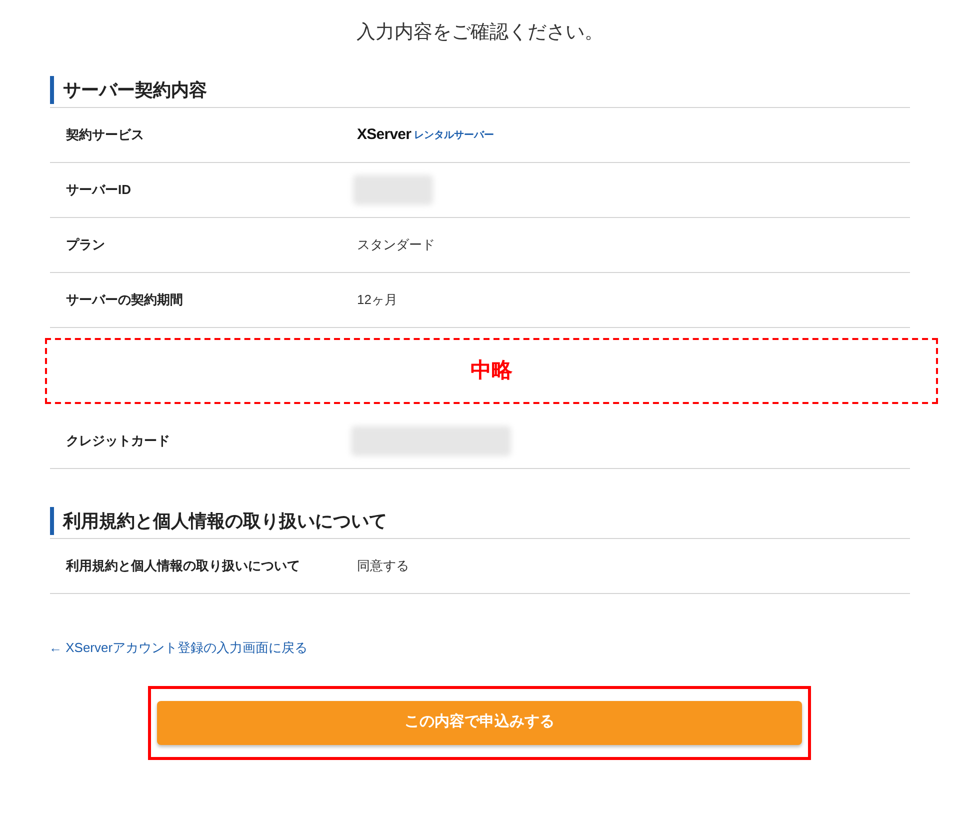 The width and height of the screenshot is (960, 820). What do you see at coordinates (105, 135) in the screenshot?
I see `row-label: 契約サービス` at bounding box center [105, 135].